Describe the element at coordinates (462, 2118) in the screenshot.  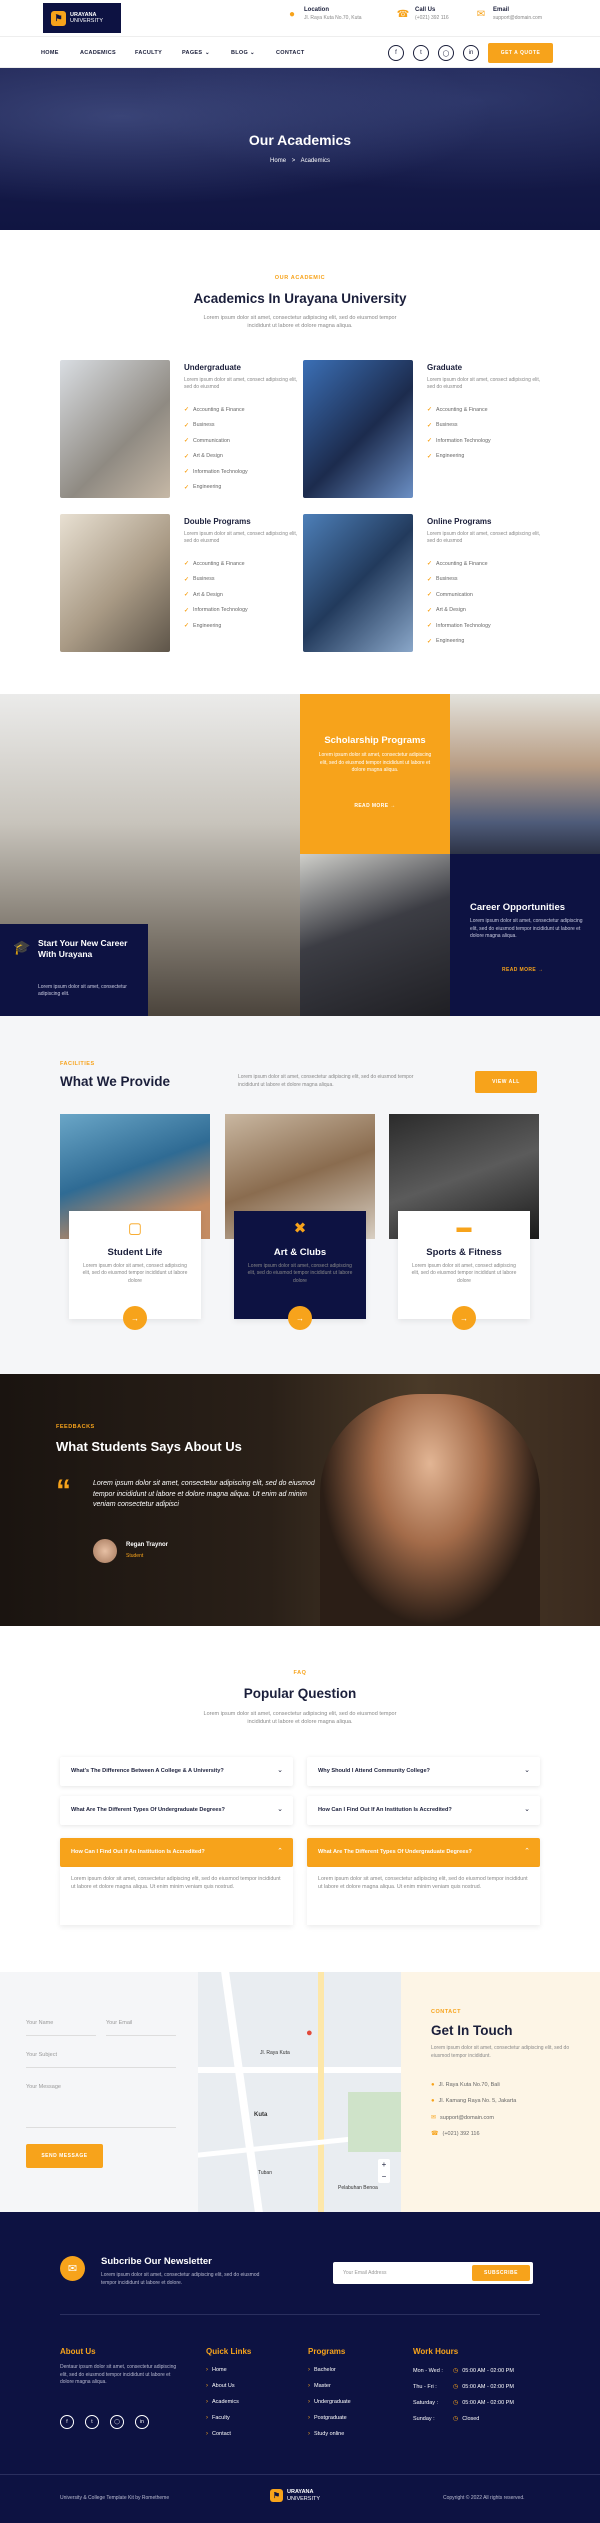
I see `contact-email: ✉ support@domain.com` at that location.